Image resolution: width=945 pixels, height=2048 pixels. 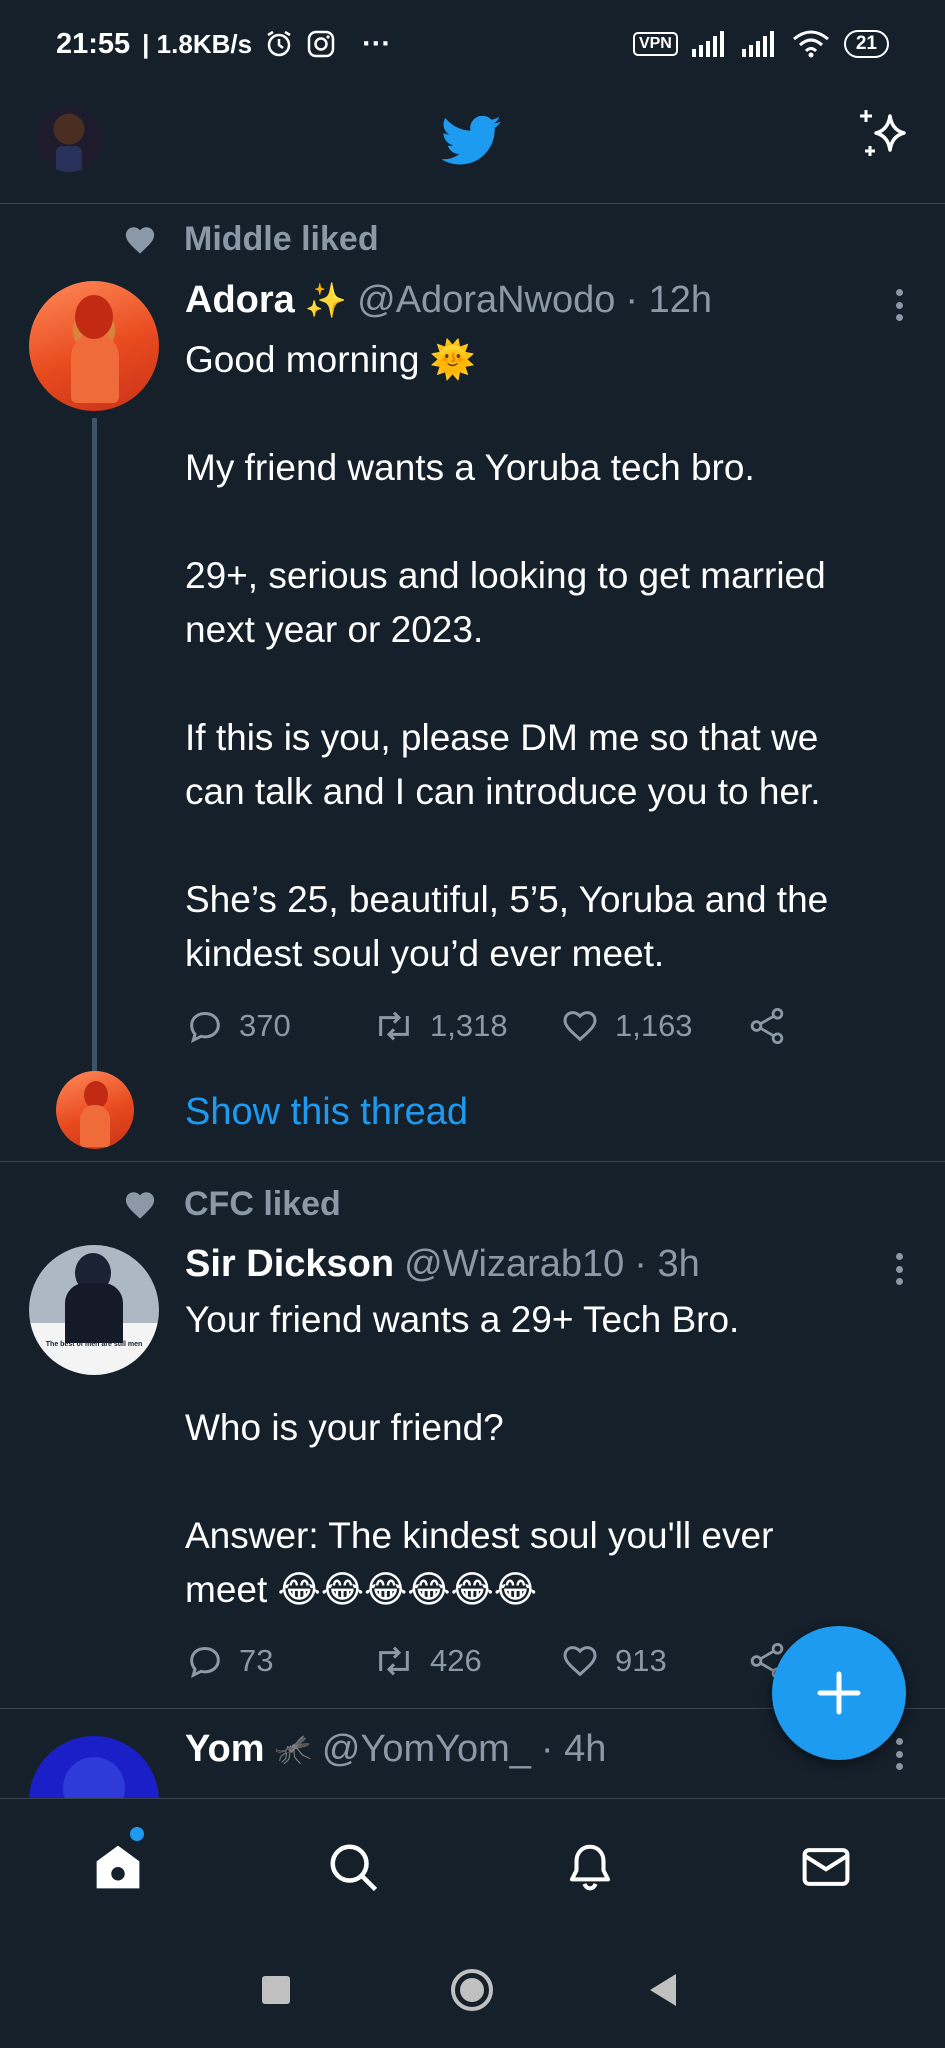 I want to click on tweet-line: My friend wants a Yoruba tech bro., so click(x=470, y=467).